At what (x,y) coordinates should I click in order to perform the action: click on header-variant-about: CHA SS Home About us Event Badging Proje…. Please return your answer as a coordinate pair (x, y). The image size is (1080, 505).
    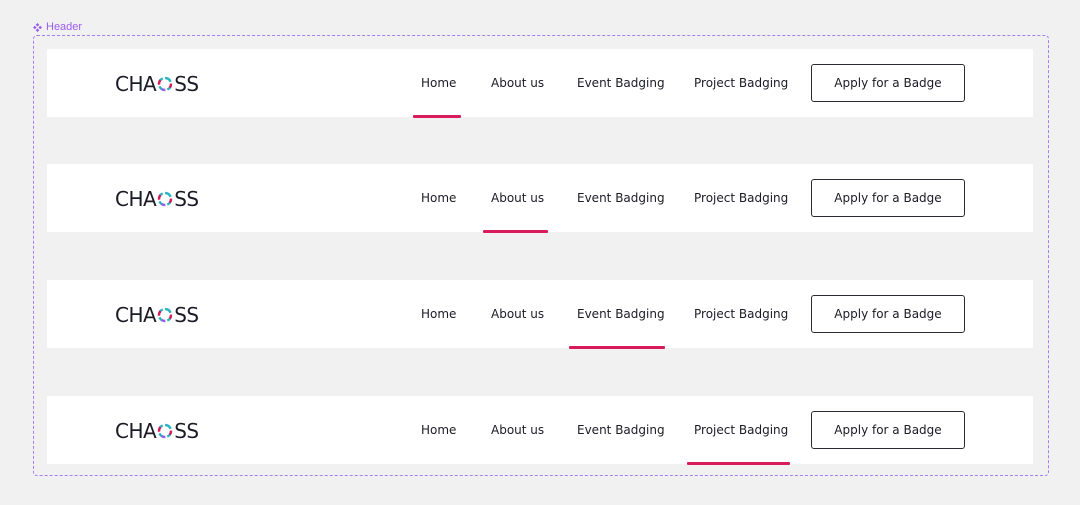
    Looking at the image, I should click on (540, 198).